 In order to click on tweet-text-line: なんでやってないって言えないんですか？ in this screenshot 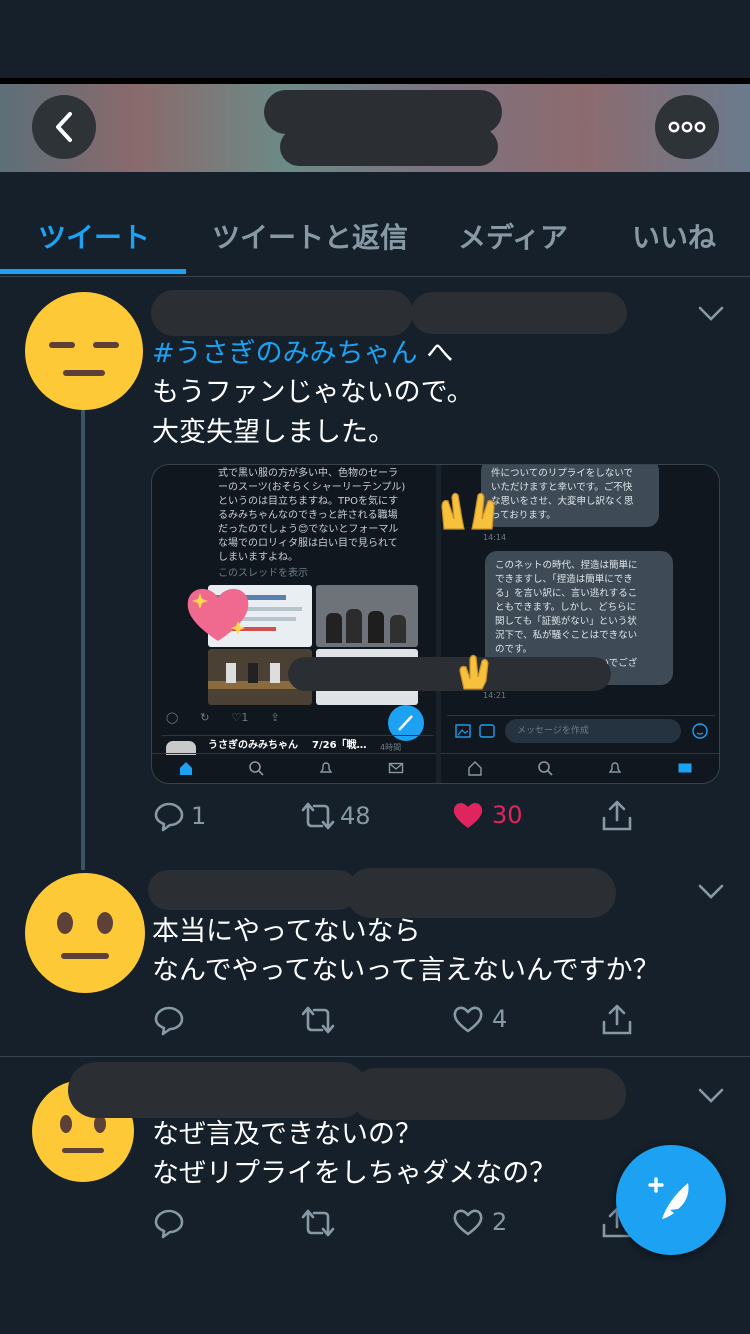, I will do `click(406, 970)`.